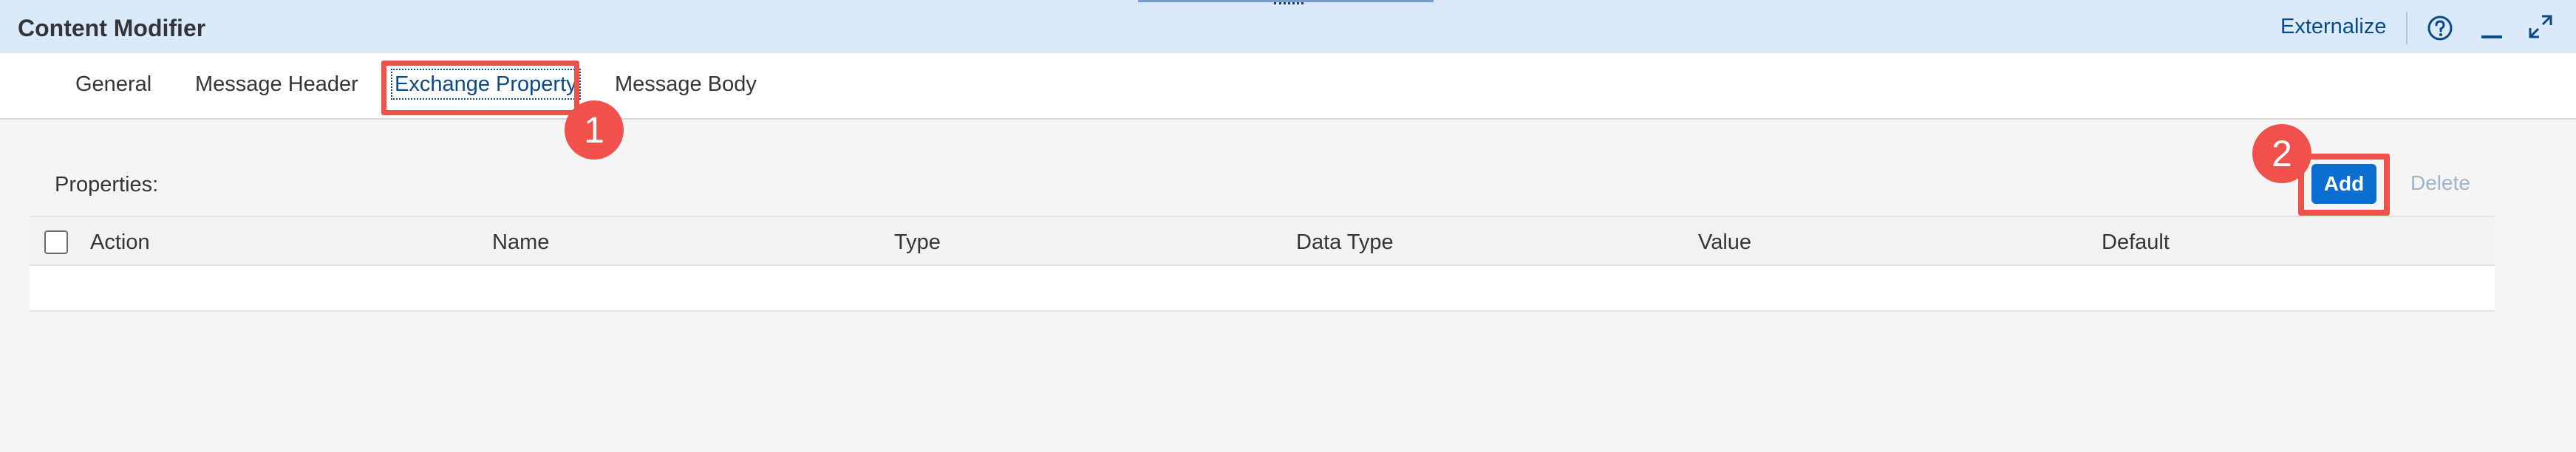  Describe the element at coordinates (2281, 154) in the screenshot. I see `annotation-badge-2: 2` at that location.